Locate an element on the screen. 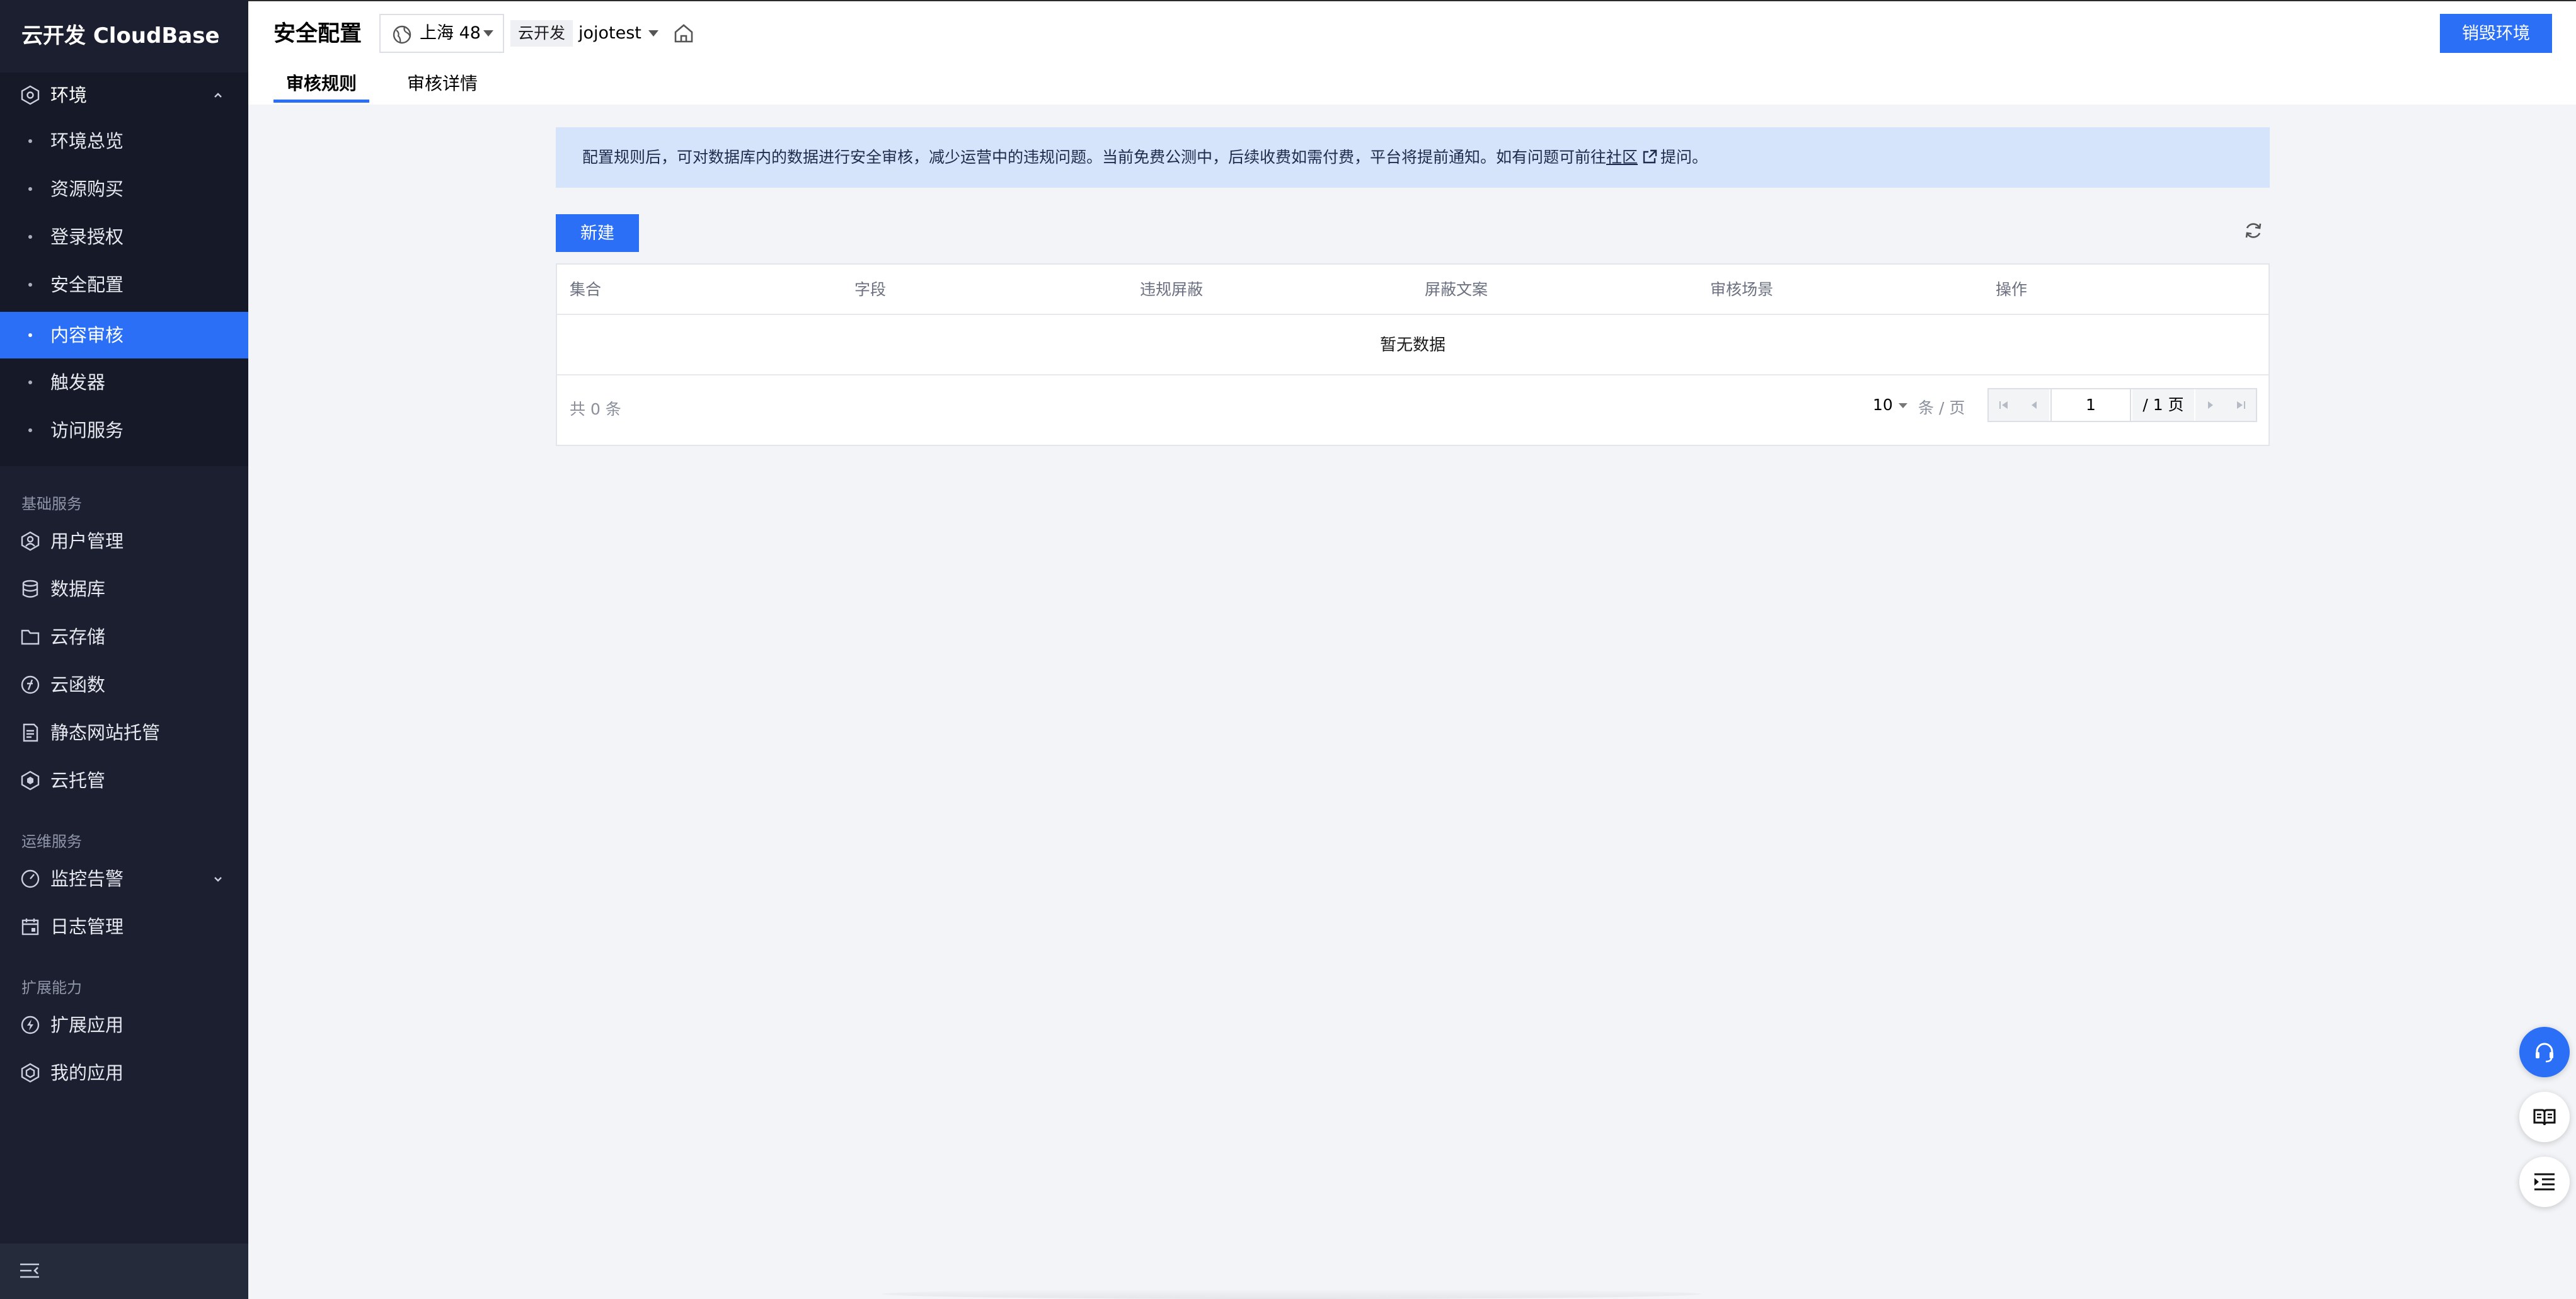  column-header-field: 字段 is located at coordinates (870, 289).